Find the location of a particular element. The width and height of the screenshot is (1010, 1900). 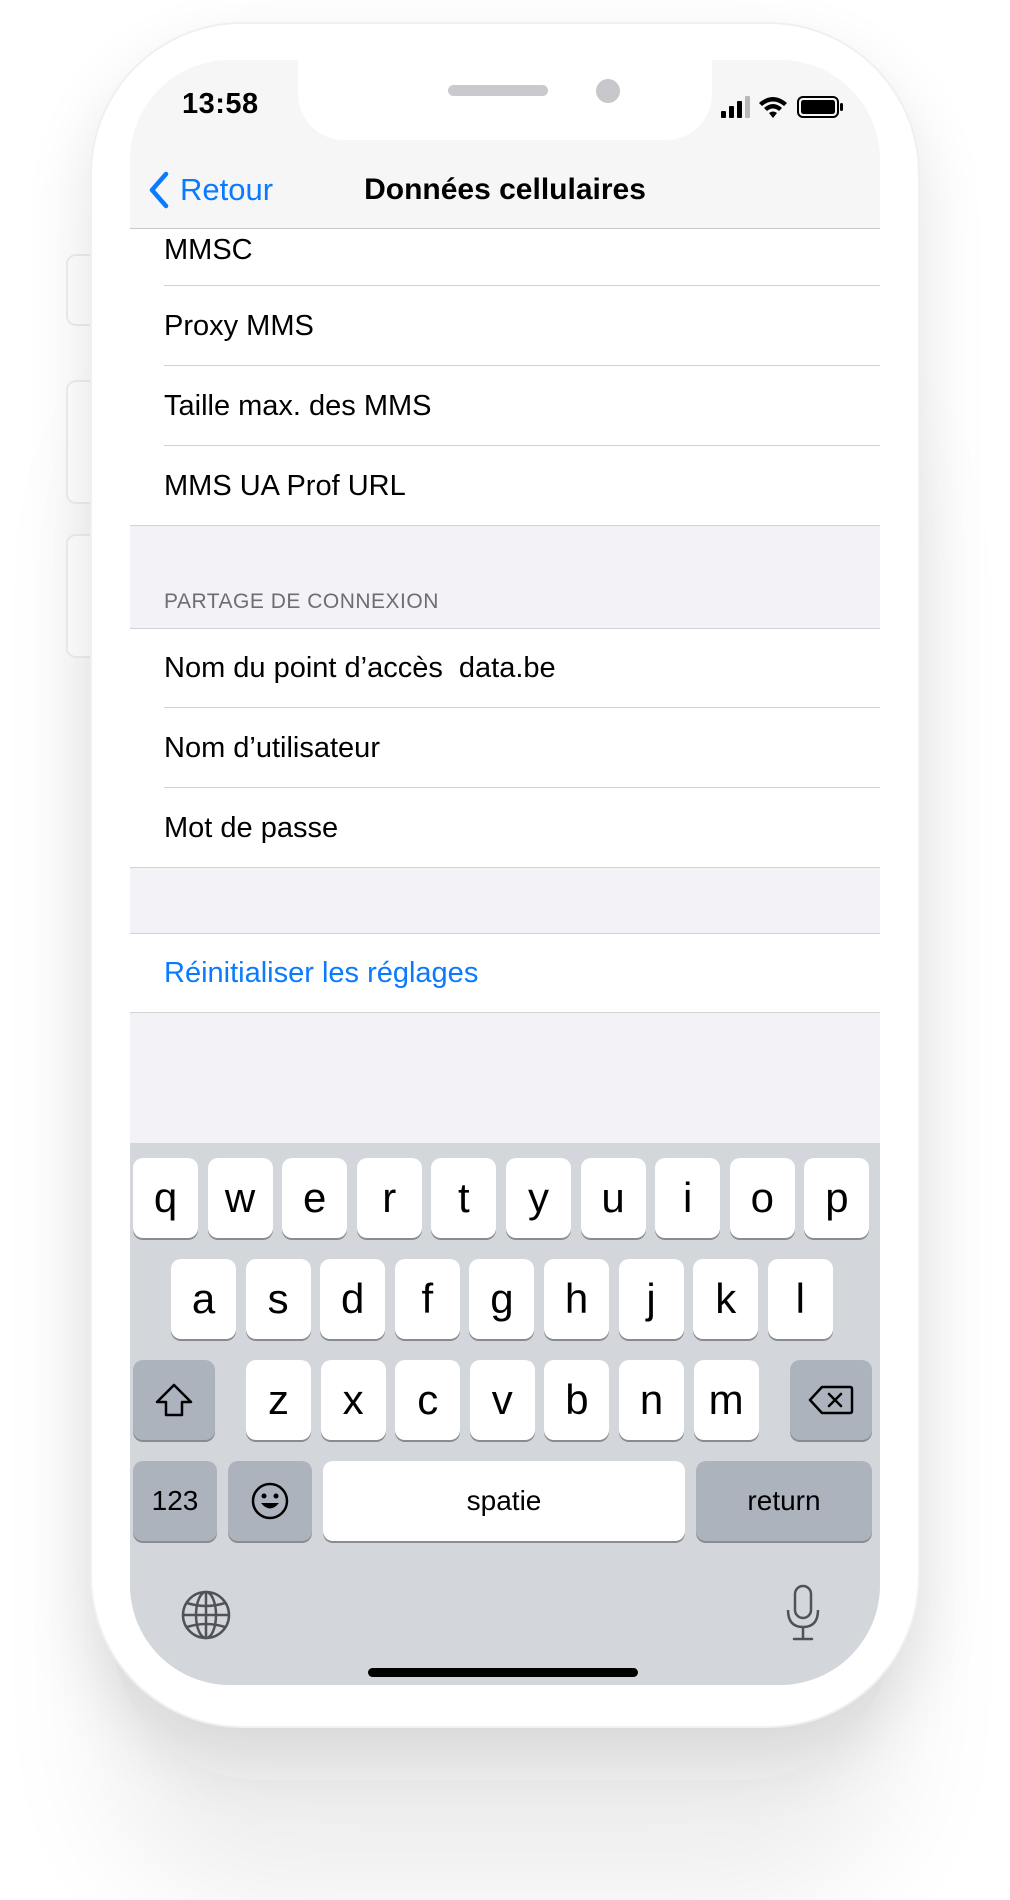

status-time: 13:58 is located at coordinates (220, 104).